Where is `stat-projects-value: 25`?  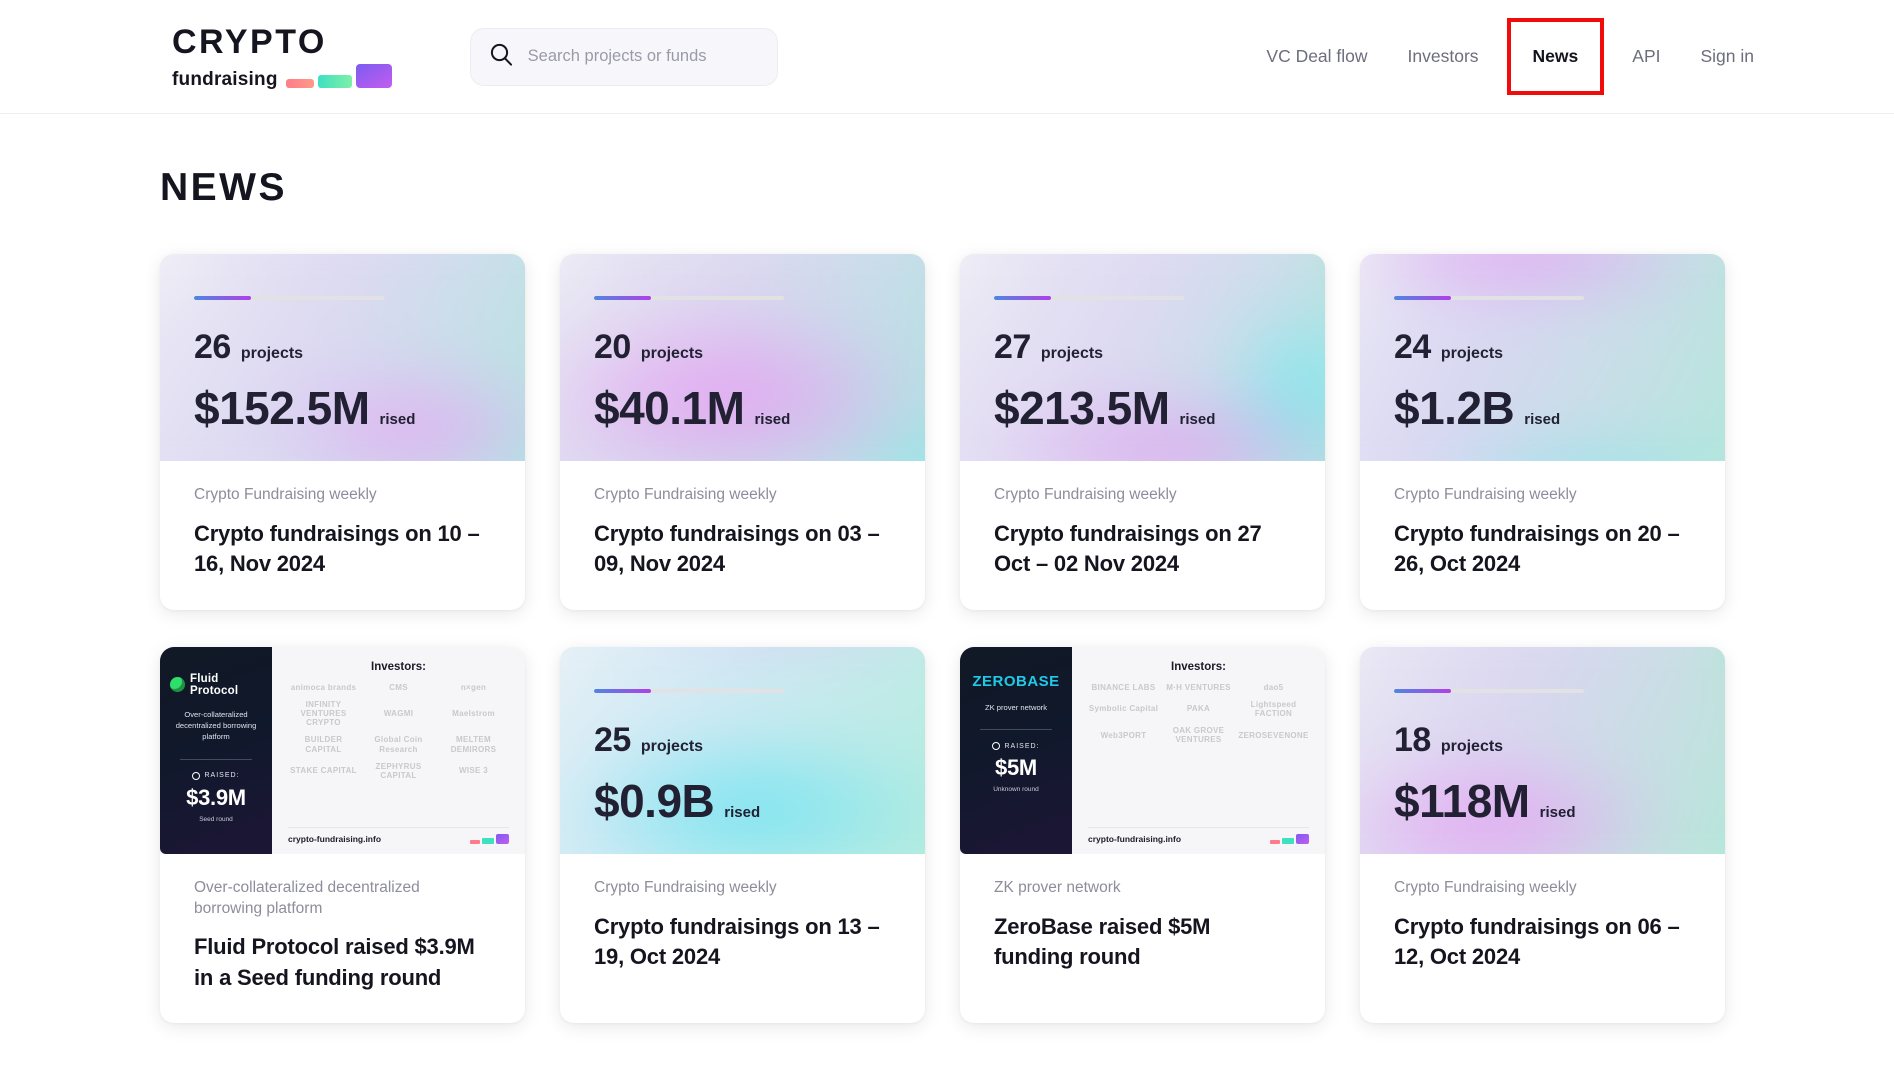
stat-projects-value: 25 is located at coordinates (612, 739).